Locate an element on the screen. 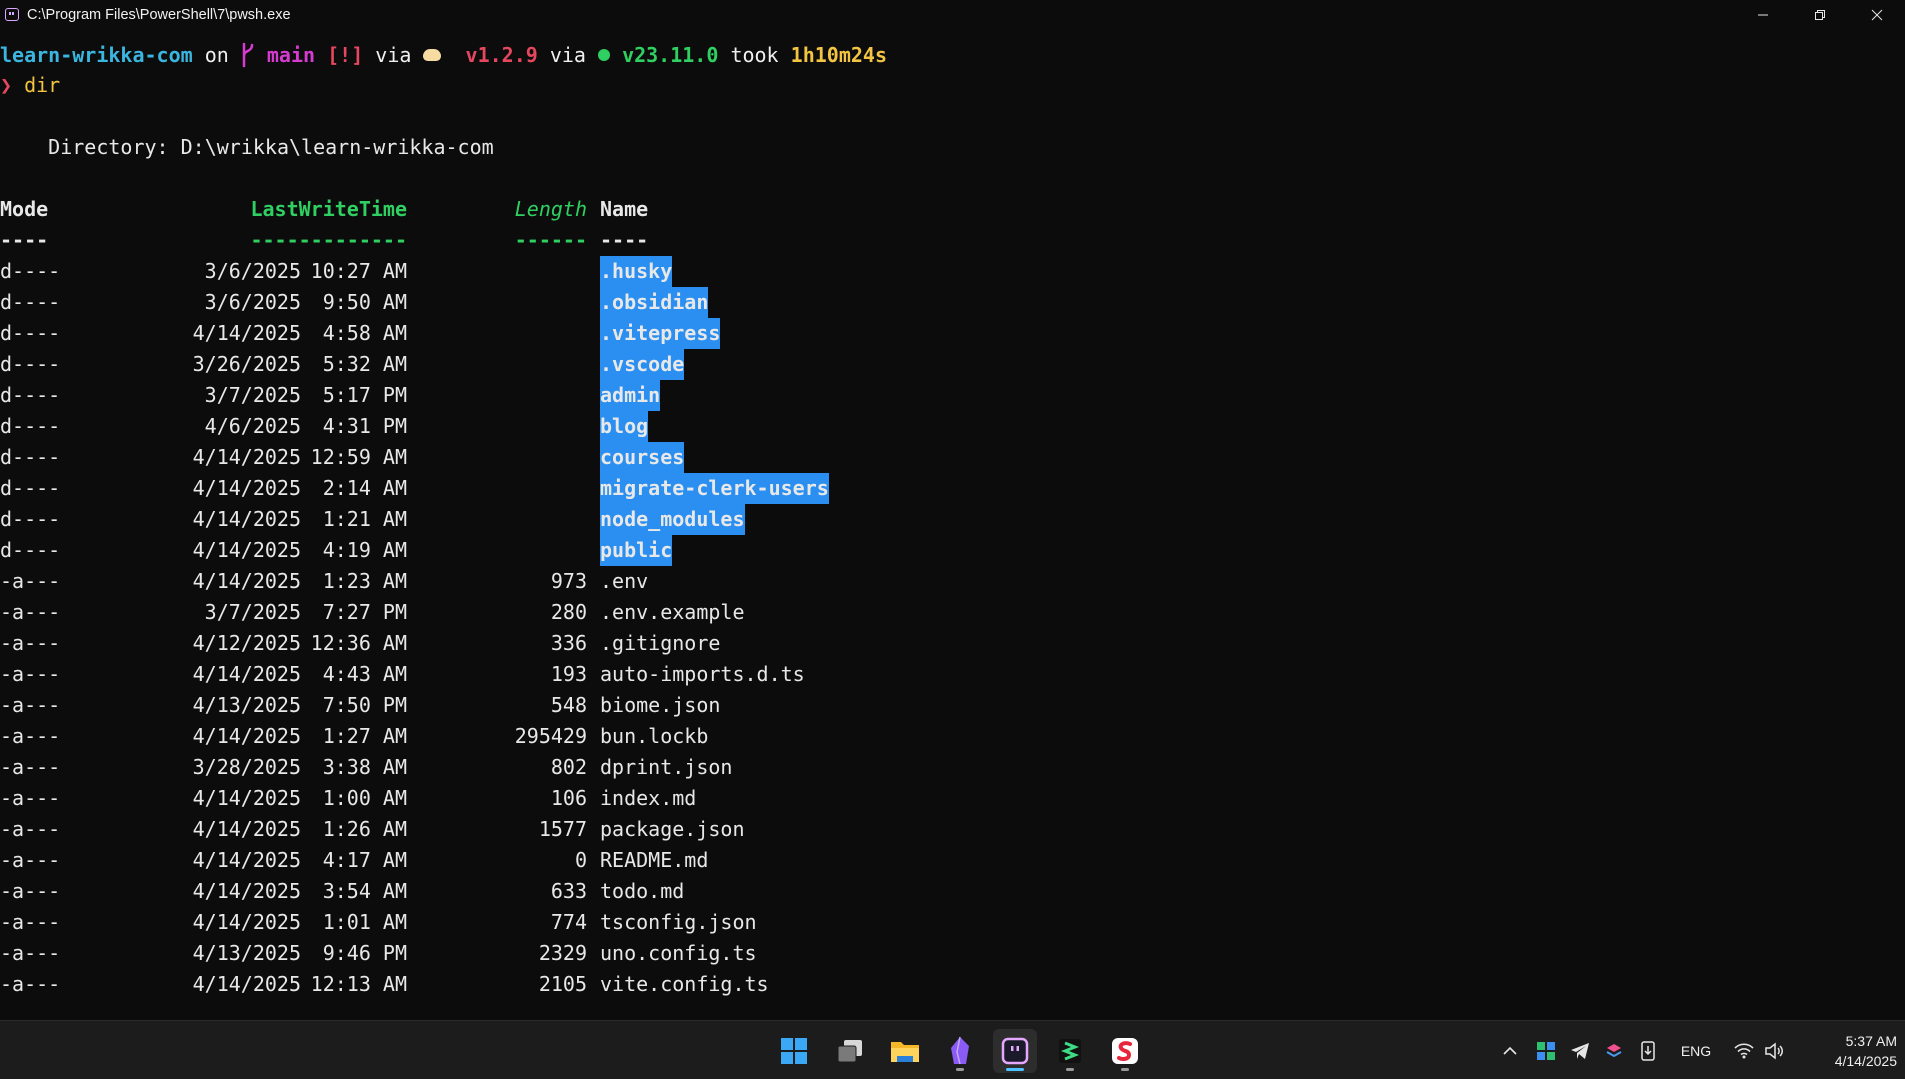  row-name: .vitepress is located at coordinates (660, 333).